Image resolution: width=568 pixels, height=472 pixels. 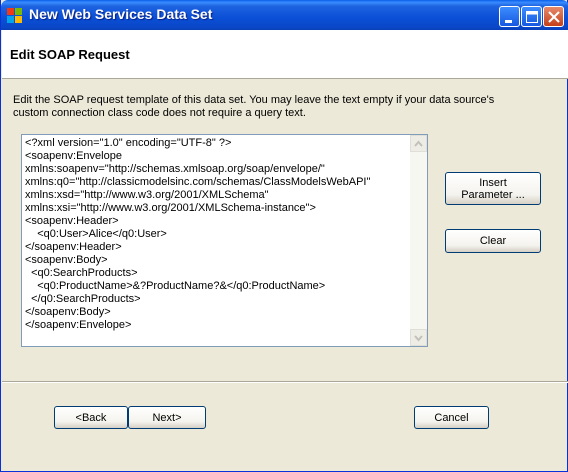 What do you see at coordinates (70, 54) in the screenshot?
I see `page-title: Edit SOAP Request` at bounding box center [70, 54].